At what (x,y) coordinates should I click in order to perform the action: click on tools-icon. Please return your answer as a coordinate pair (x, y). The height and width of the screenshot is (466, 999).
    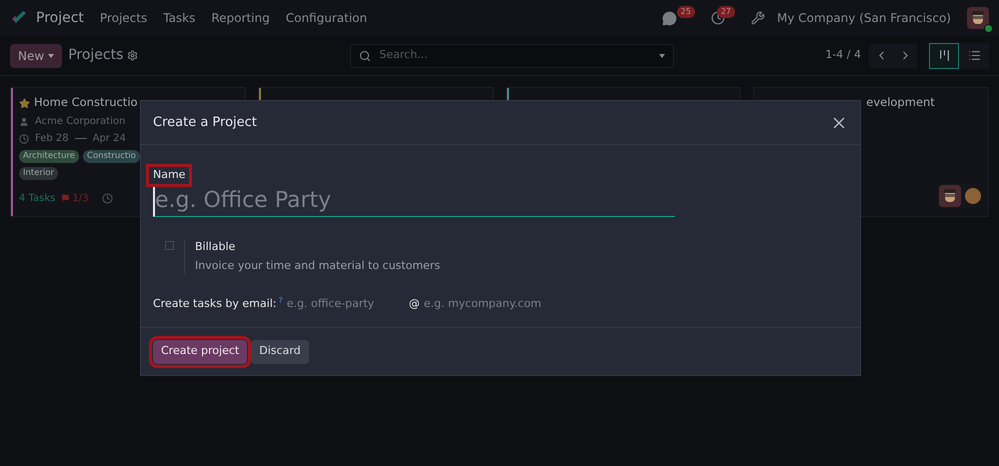
    Looking at the image, I should click on (758, 18).